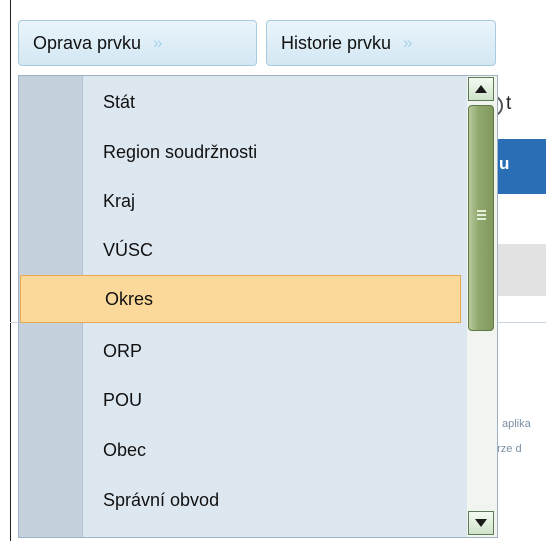 The image size is (546, 541). Describe the element at coordinates (123, 399) in the screenshot. I see `dropdown-item-label: POU` at that location.